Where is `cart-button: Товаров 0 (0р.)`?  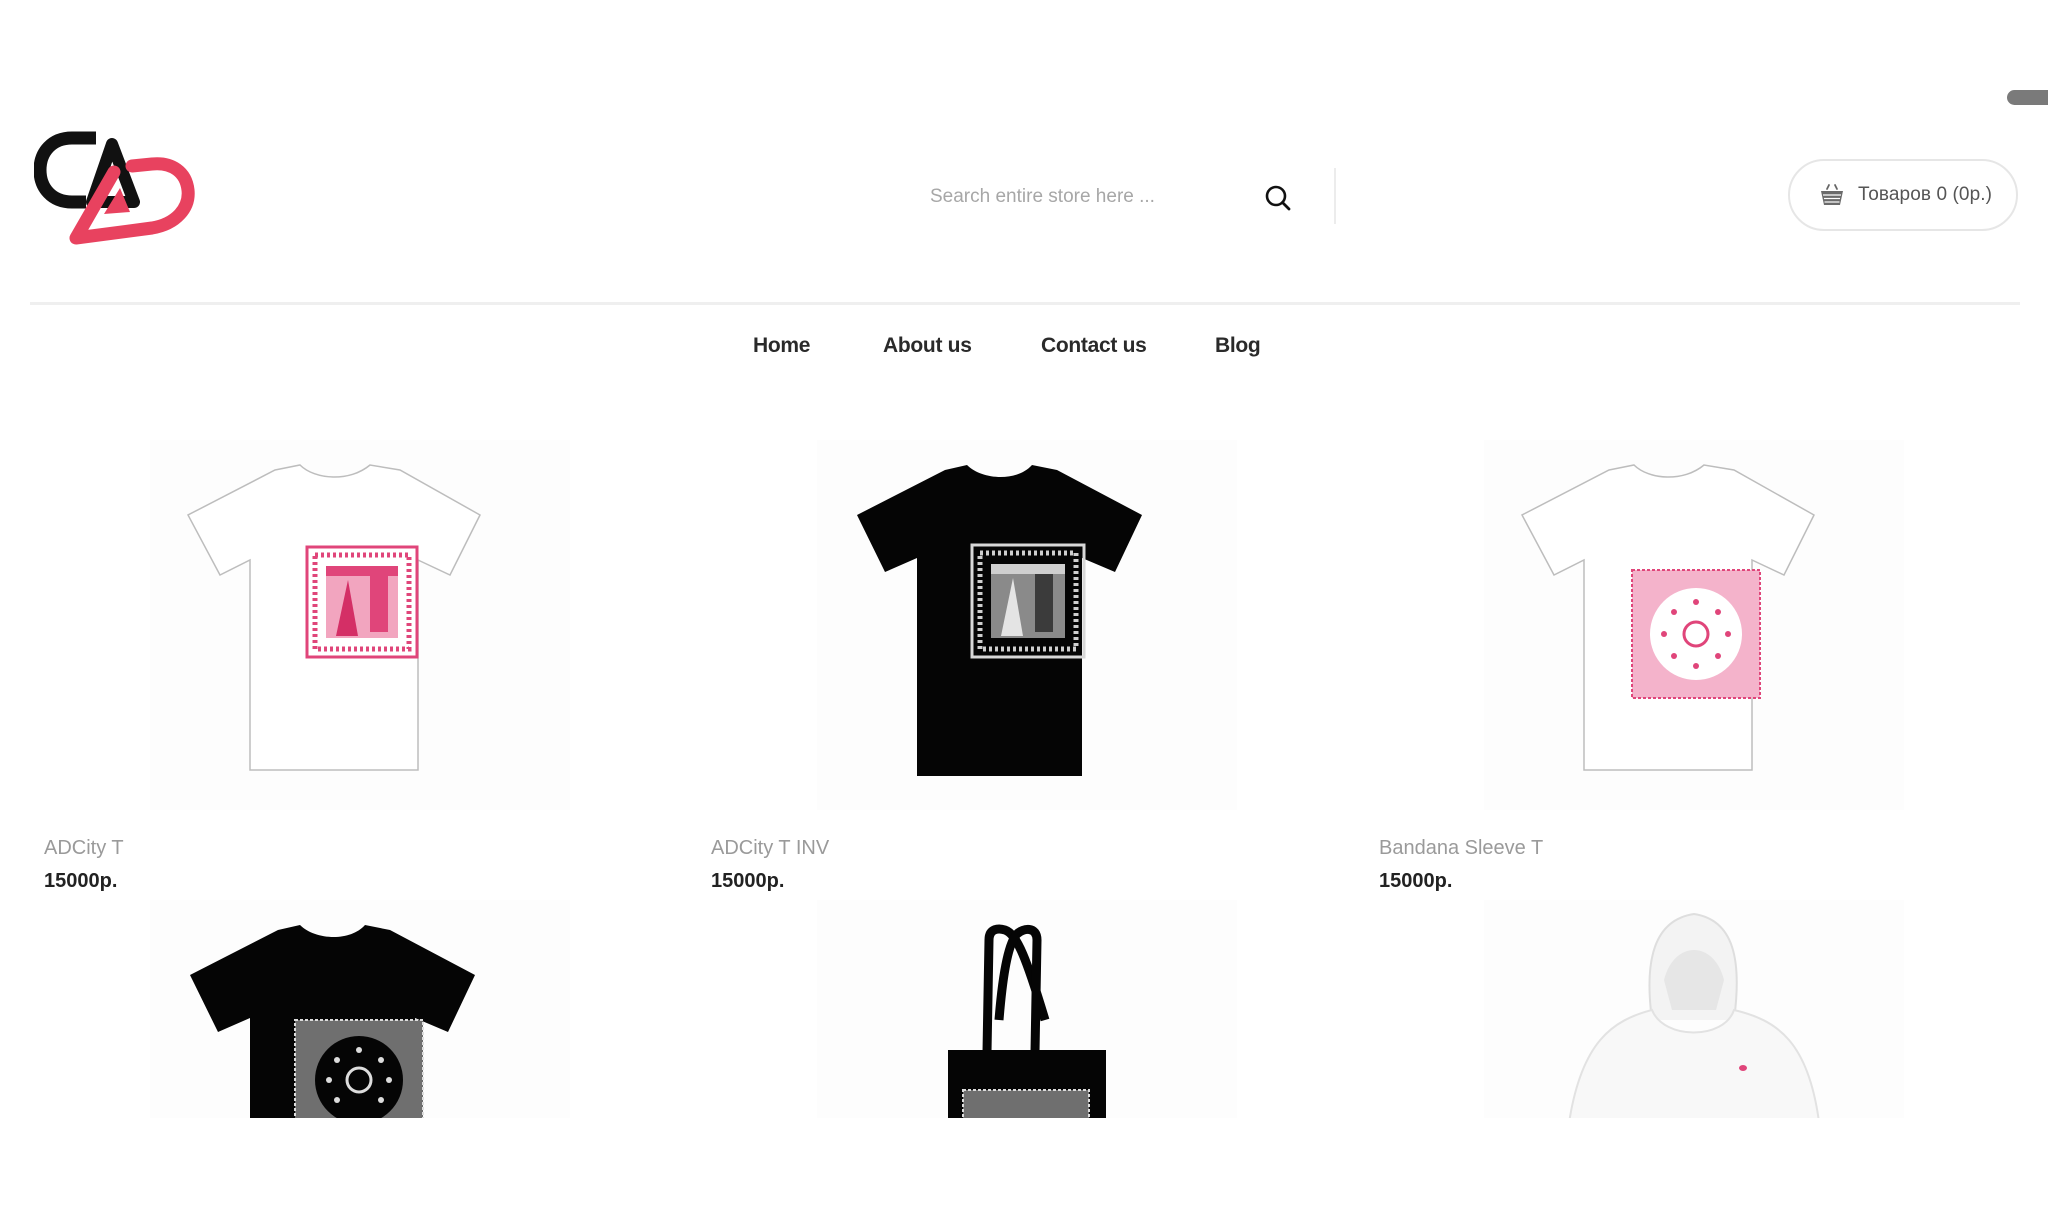 cart-button: Товаров 0 (0р.) is located at coordinates (1903, 195).